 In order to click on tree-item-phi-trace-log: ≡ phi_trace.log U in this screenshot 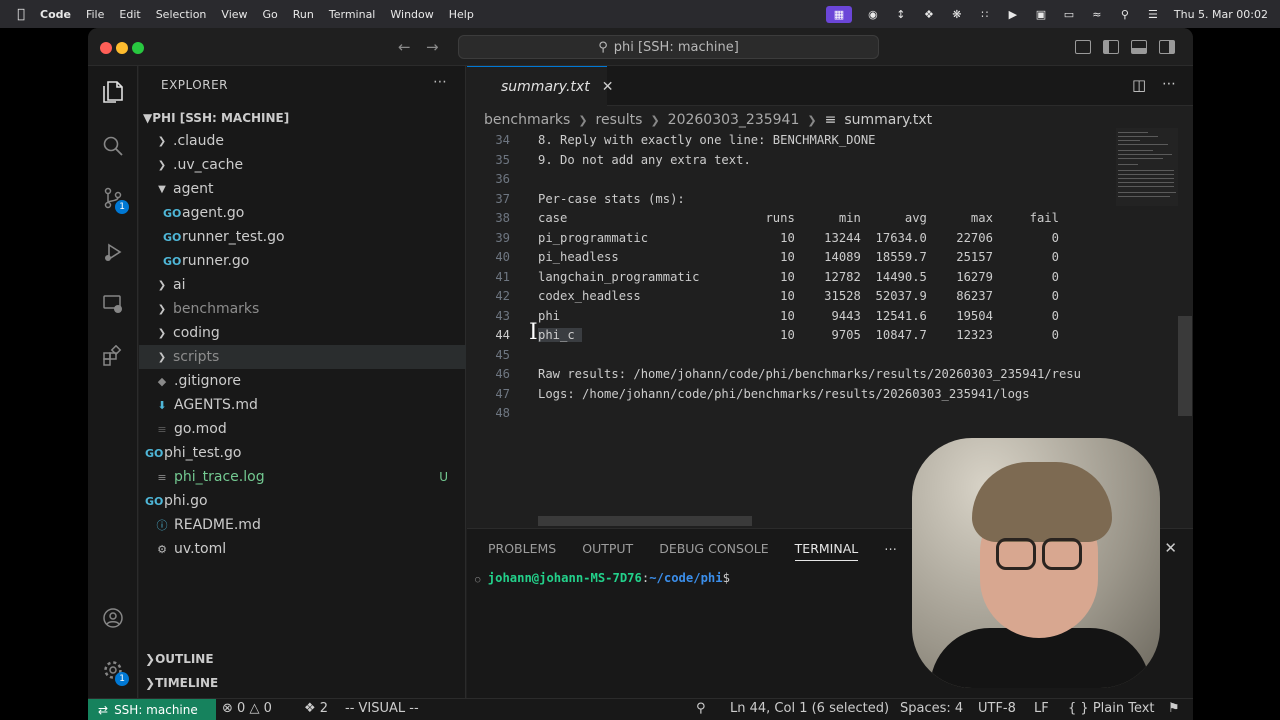, I will do `click(302, 477)`.